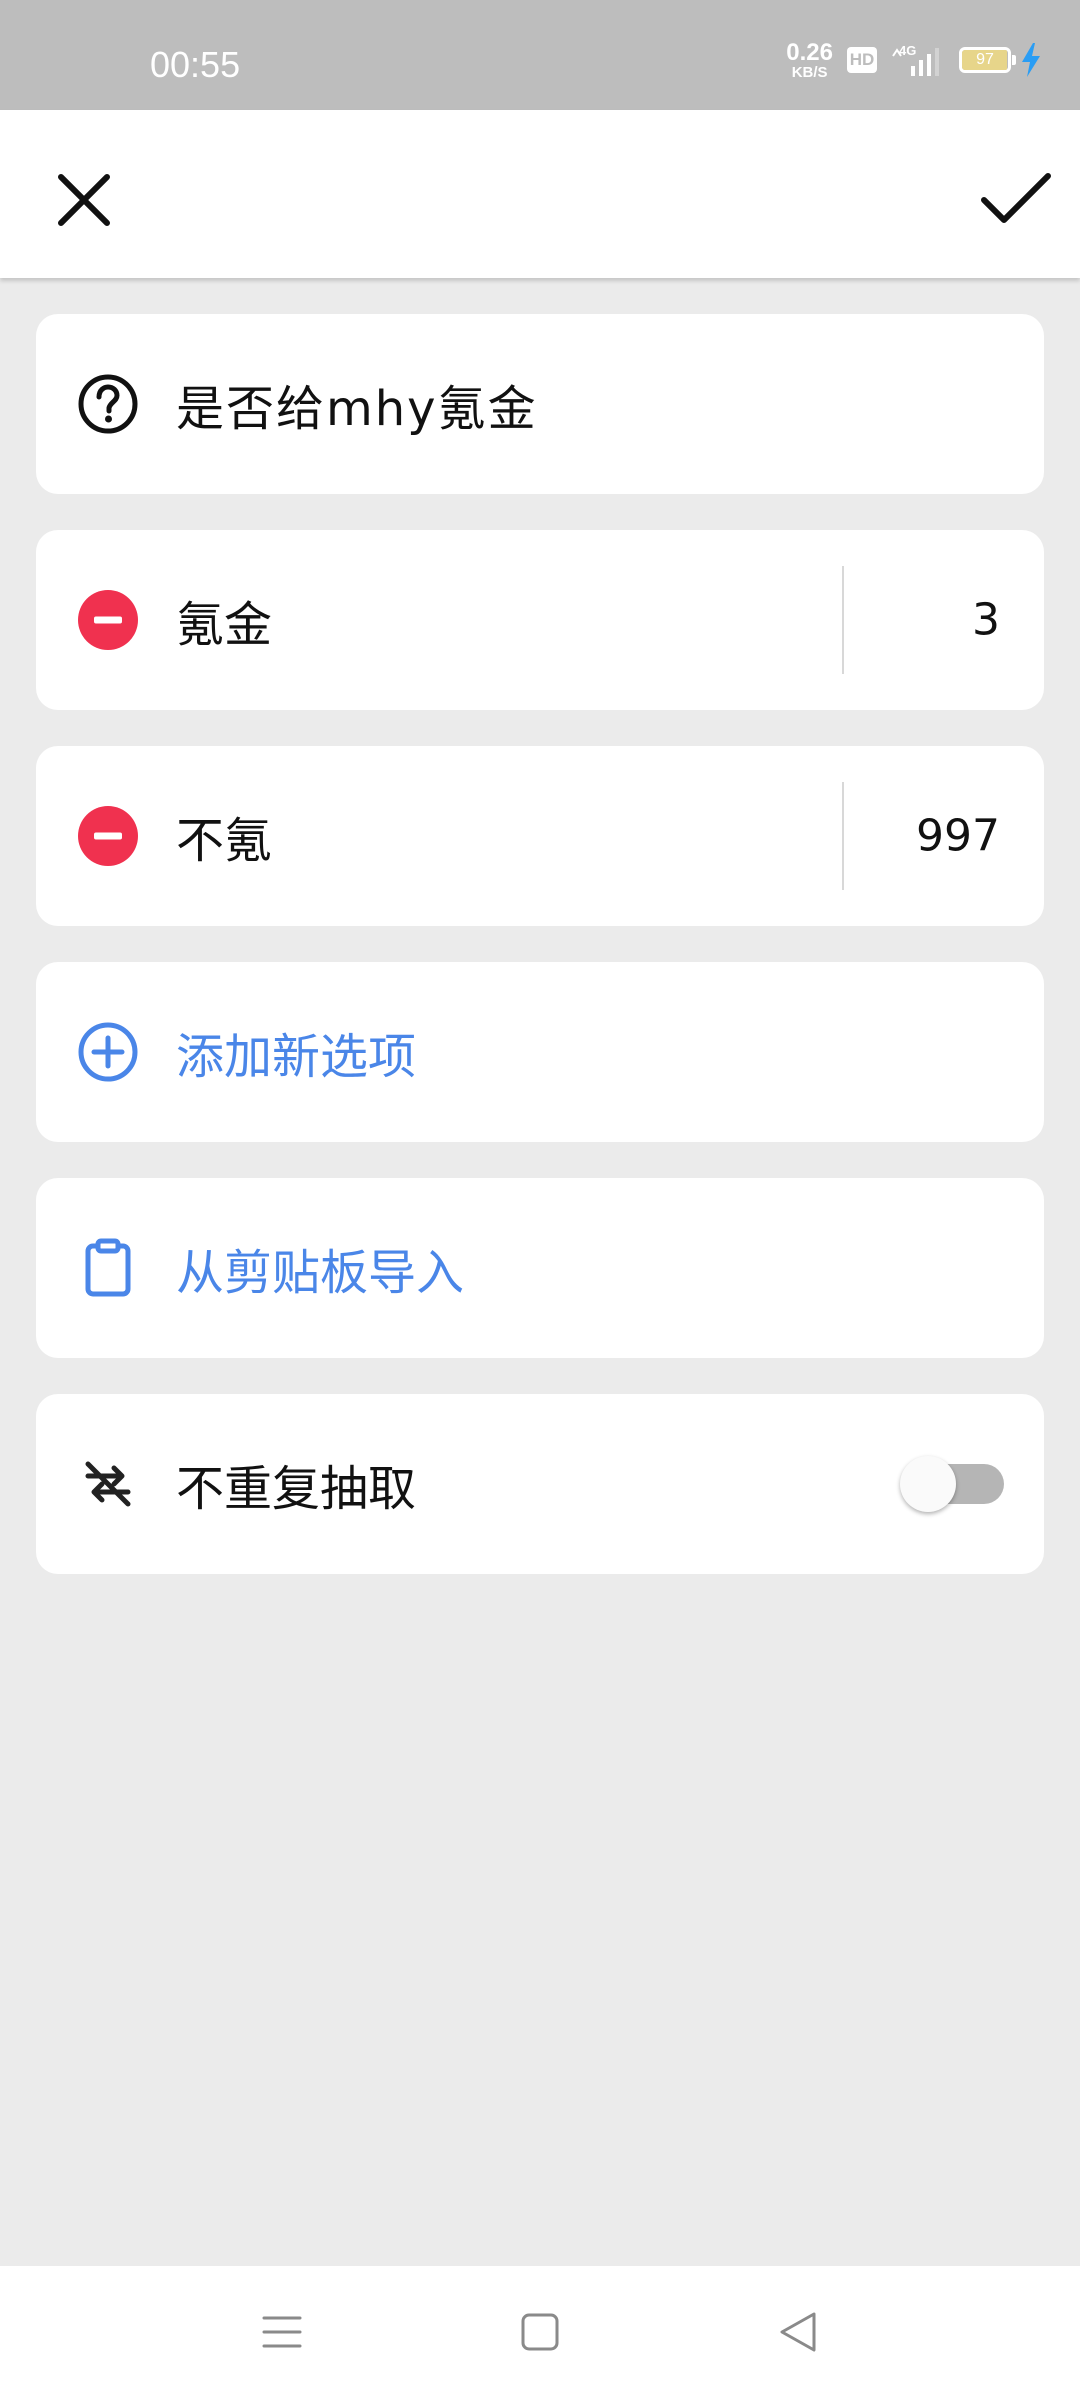 The image size is (1080, 2400). What do you see at coordinates (862, 60) in the screenshot?
I see `hd-badge: HD` at bounding box center [862, 60].